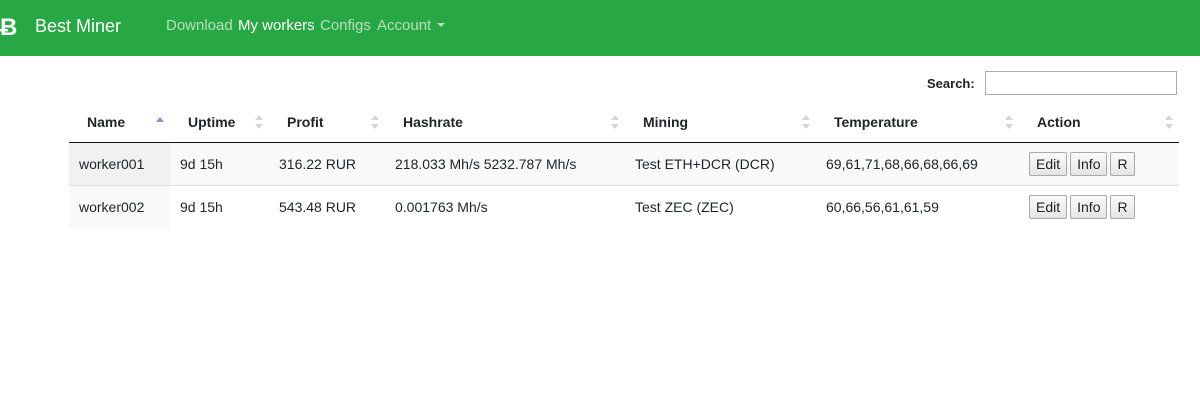 Image resolution: width=1200 pixels, height=420 pixels. Describe the element at coordinates (666, 121) in the screenshot. I see `column-label: Mining` at that location.